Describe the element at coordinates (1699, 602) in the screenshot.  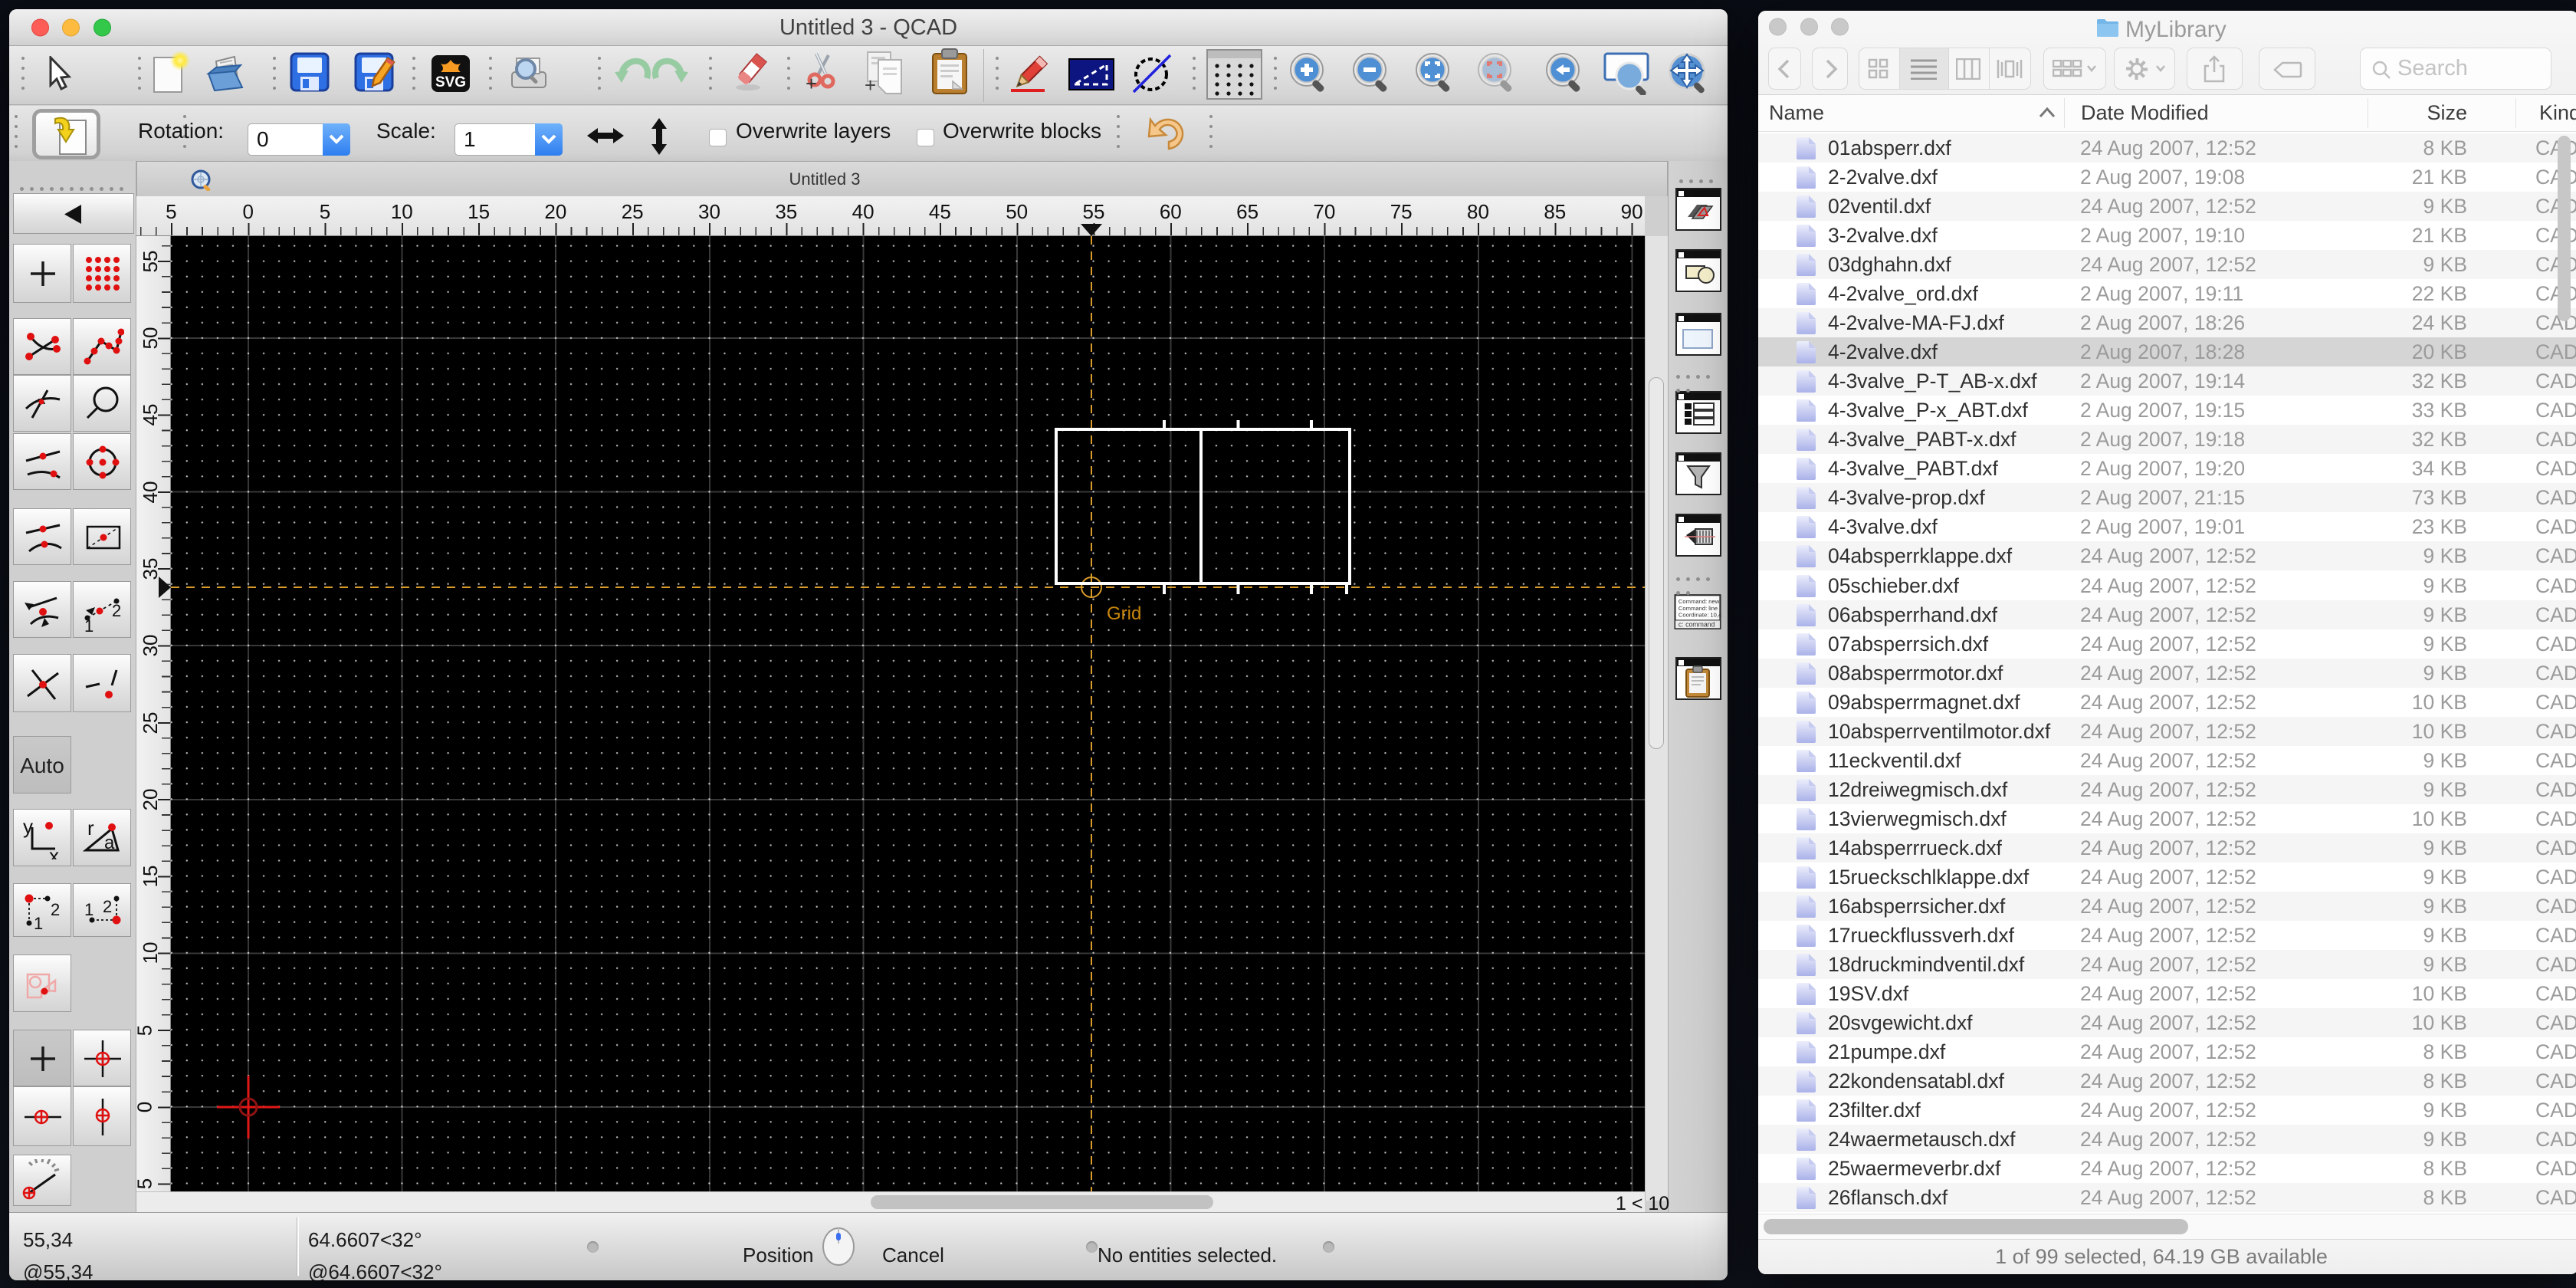
I see `svg-text: Command: new` at that location.